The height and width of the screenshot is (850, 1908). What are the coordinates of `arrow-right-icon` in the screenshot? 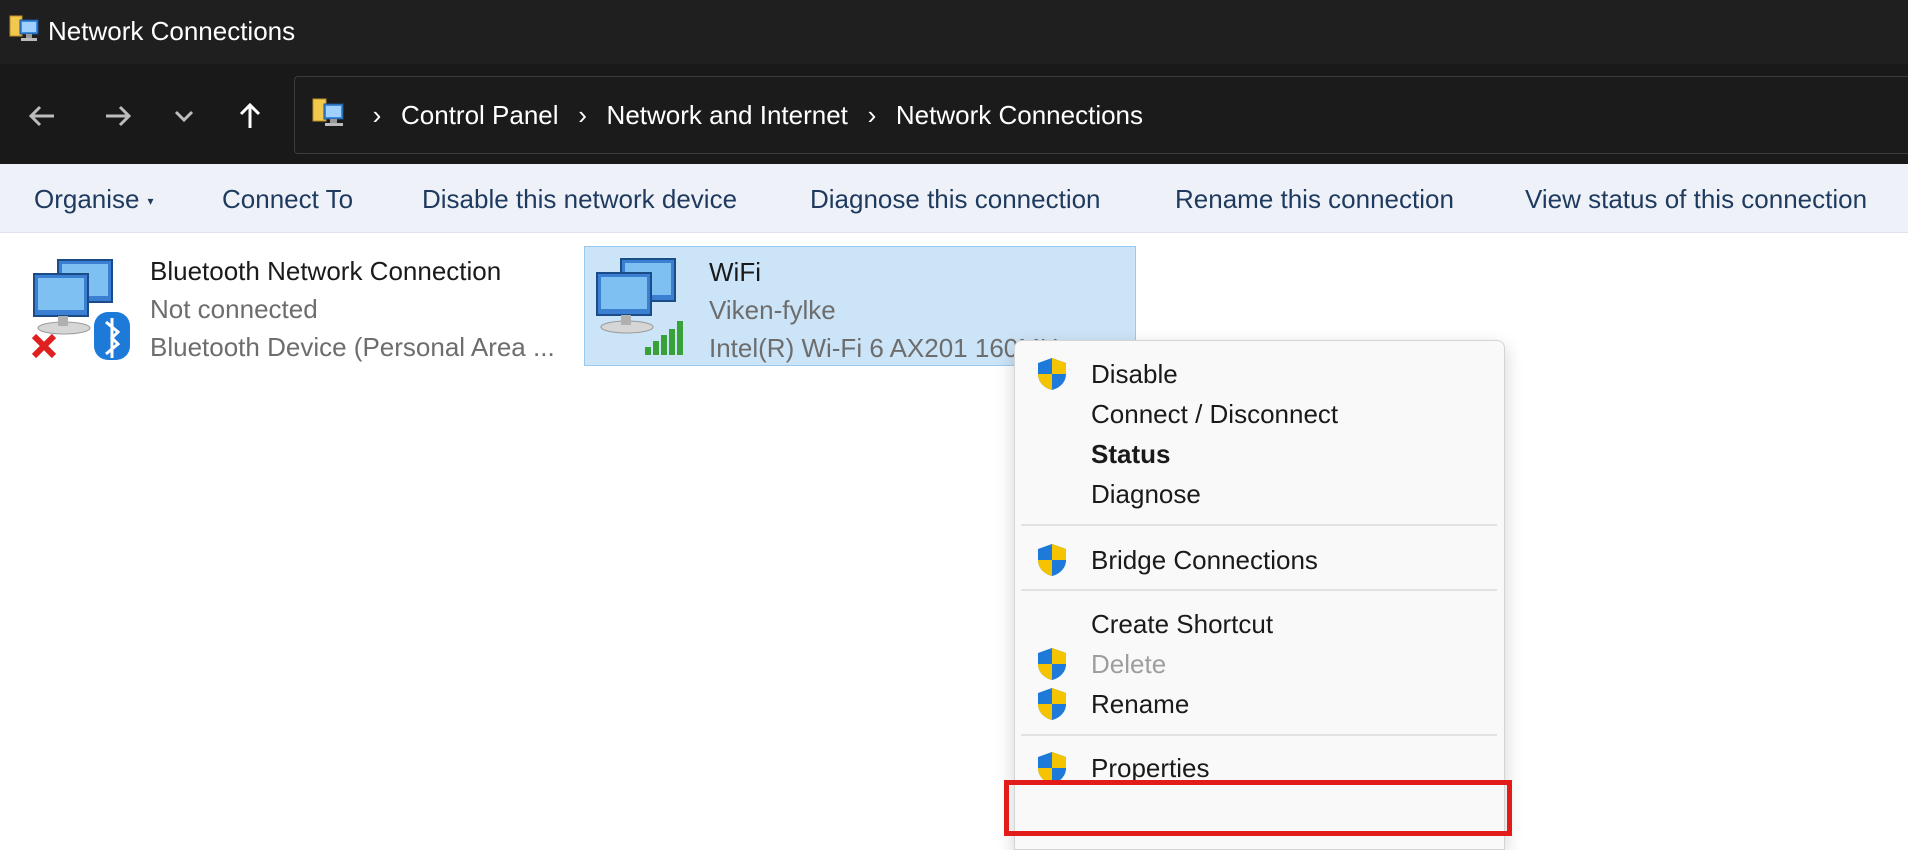 It's located at (119, 116).